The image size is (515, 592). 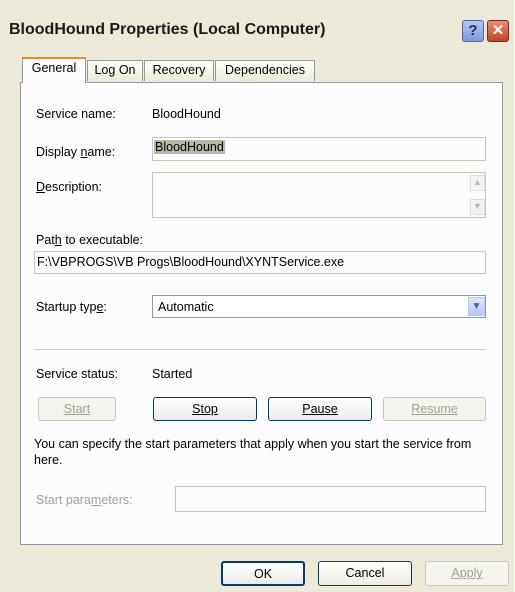 I want to click on close-icon: ✕, so click(x=498, y=30).